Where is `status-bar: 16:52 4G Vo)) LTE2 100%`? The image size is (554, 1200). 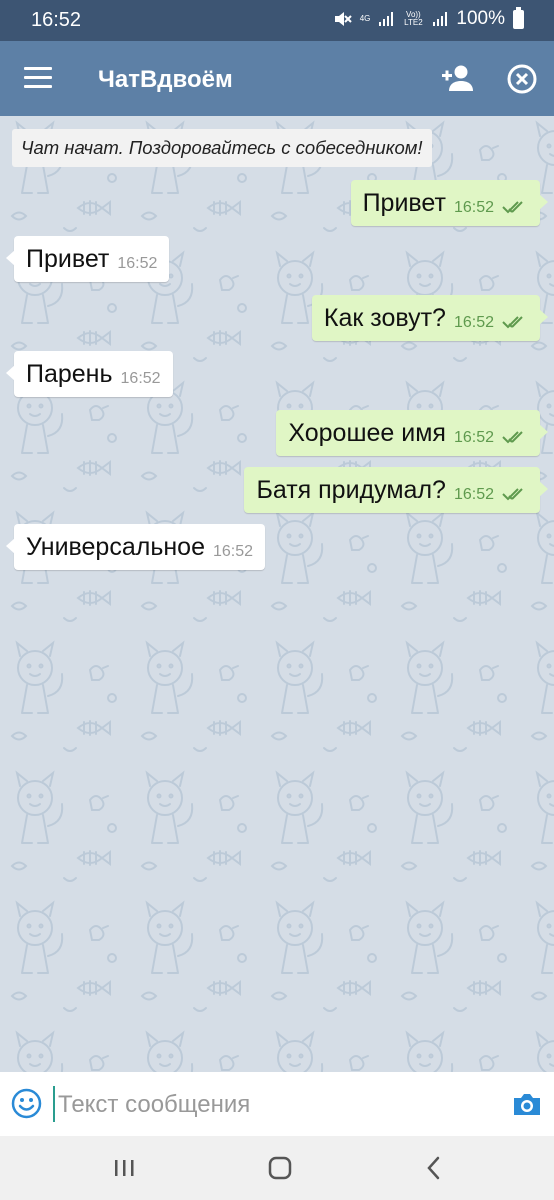
status-bar: 16:52 4G Vo)) LTE2 100% is located at coordinates (277, 20).